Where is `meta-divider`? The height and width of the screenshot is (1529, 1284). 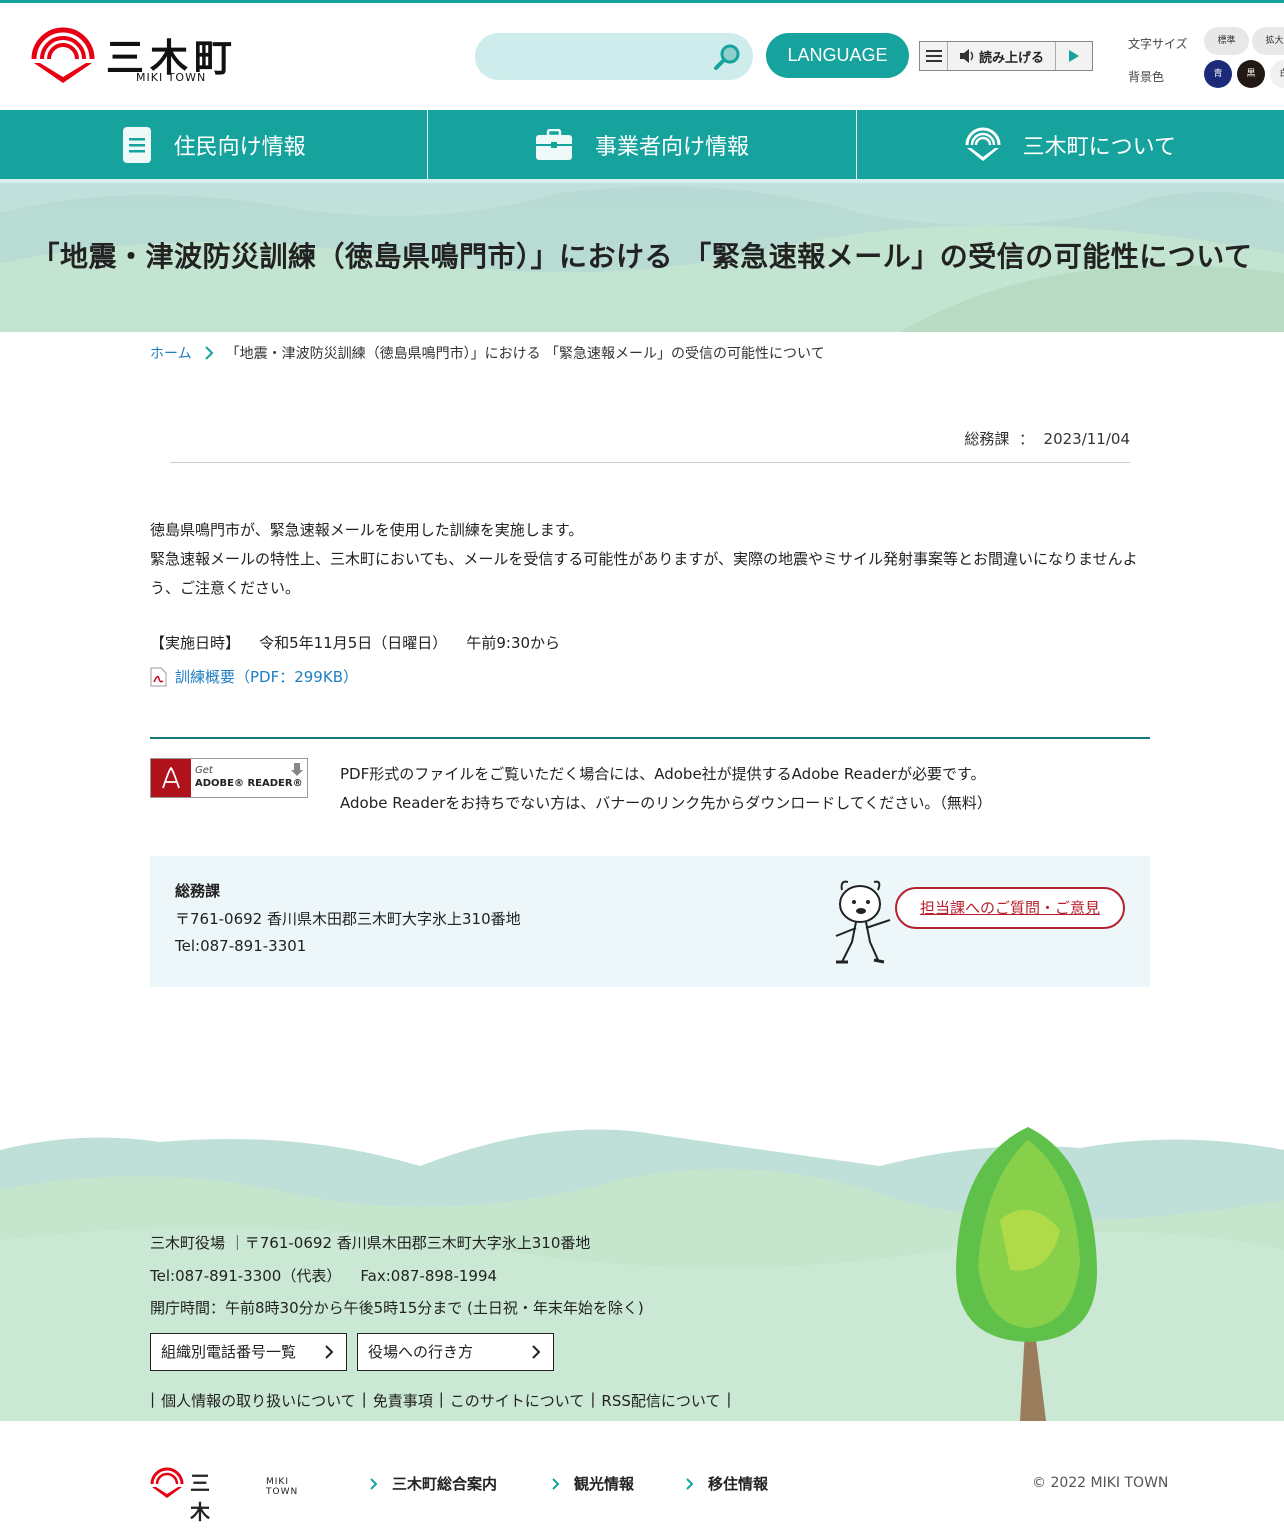 meta-divider is located at coordinates (650, 462).